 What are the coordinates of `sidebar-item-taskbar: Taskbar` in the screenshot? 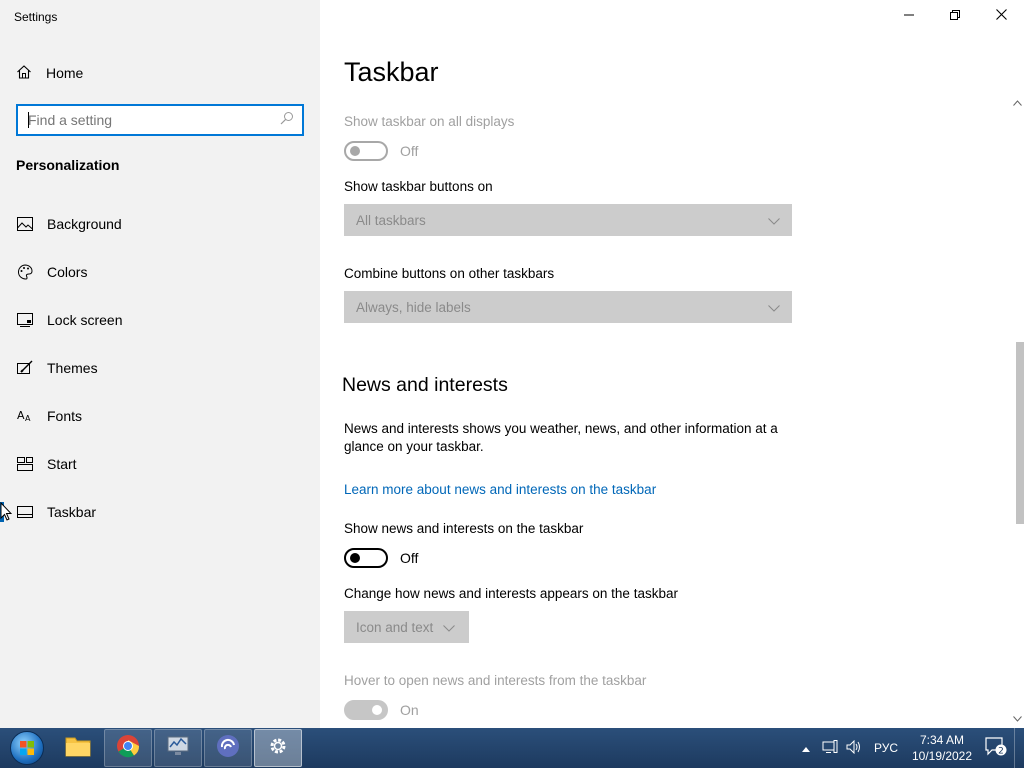 It's located at (160, 512).